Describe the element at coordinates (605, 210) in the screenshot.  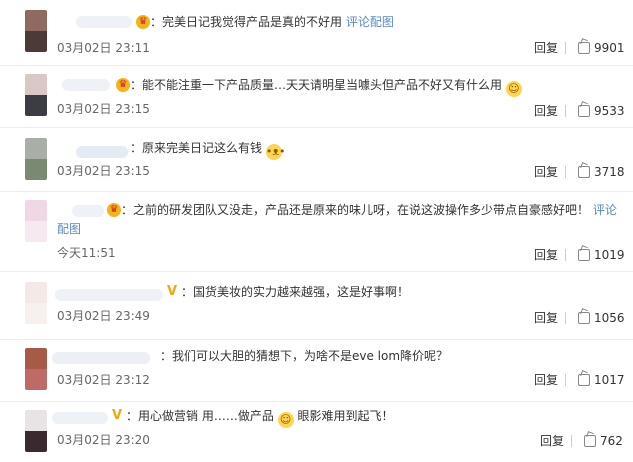
I see `comment-image-link: 评论` at that location.